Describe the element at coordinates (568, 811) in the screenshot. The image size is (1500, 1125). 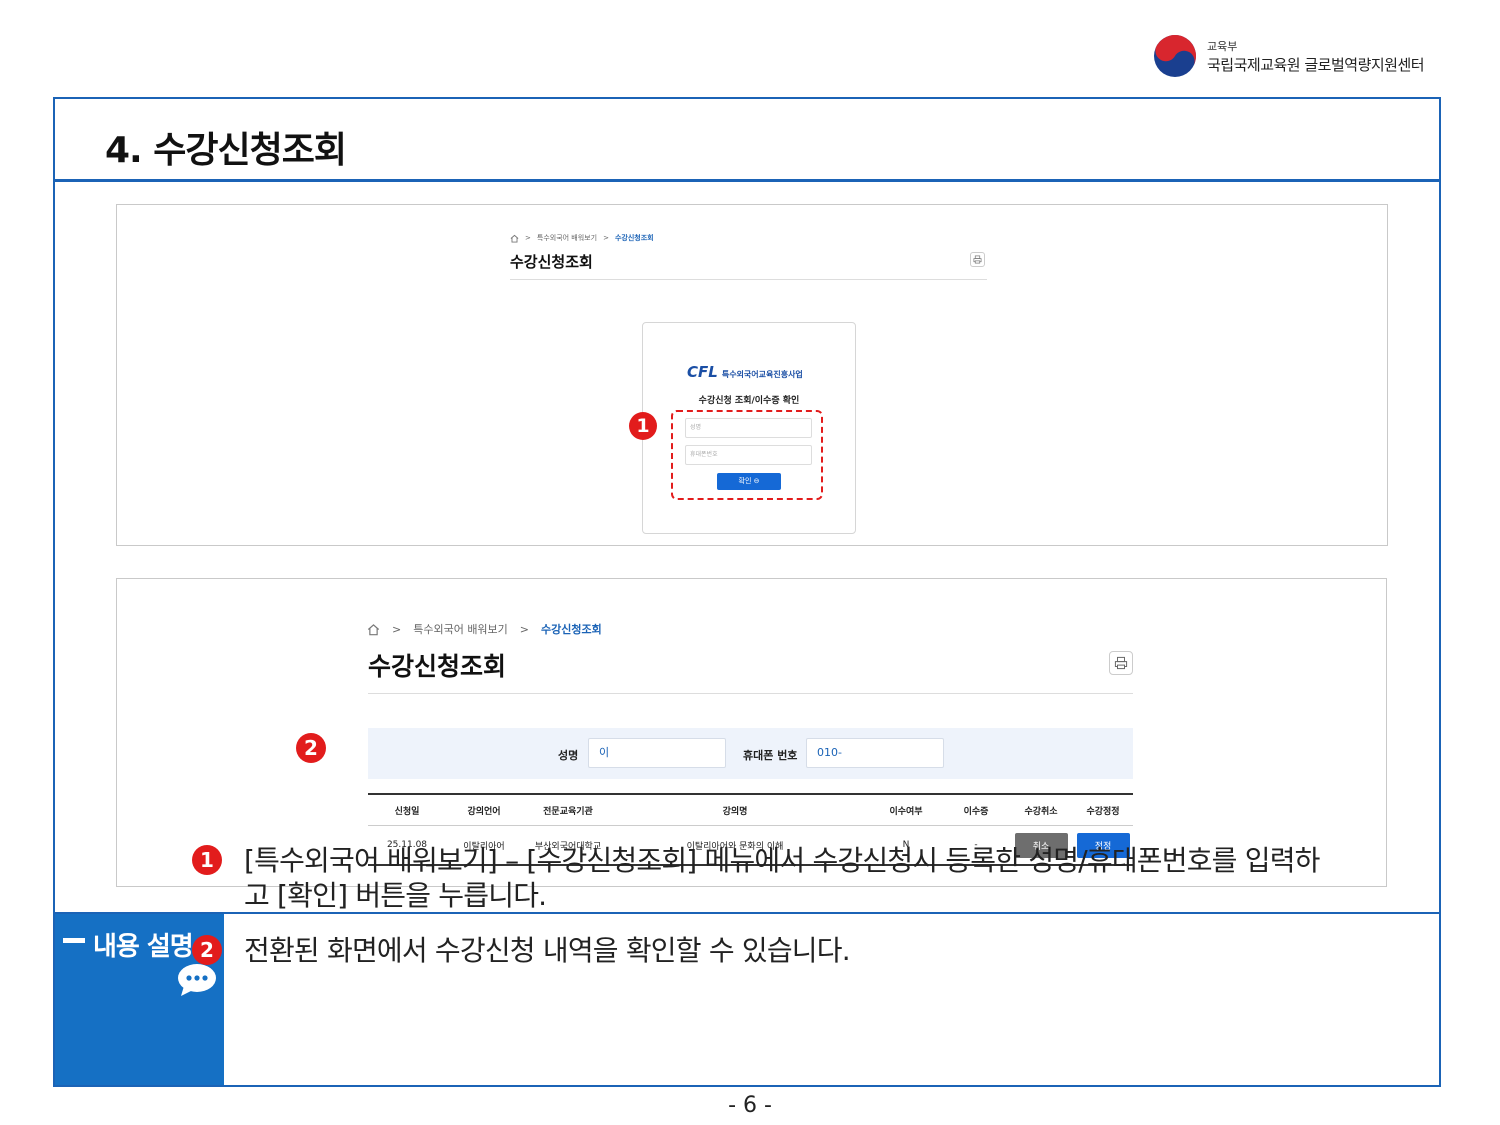
I see `col-institution: 전문교육기관` at that location.